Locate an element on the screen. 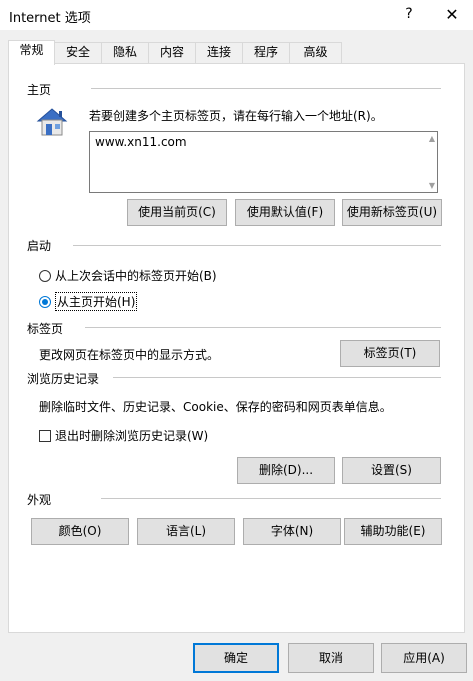 This screenshot has width=473, height=681. homepage-label: 从主页开始(H) is located at coordinates (96, 301).